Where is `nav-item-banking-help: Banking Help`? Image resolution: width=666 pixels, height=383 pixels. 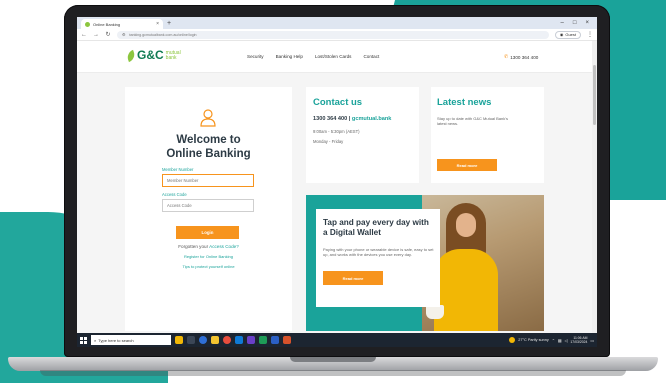 nav-item-banking-help: Banking Help is located at coordinates (289, 56).